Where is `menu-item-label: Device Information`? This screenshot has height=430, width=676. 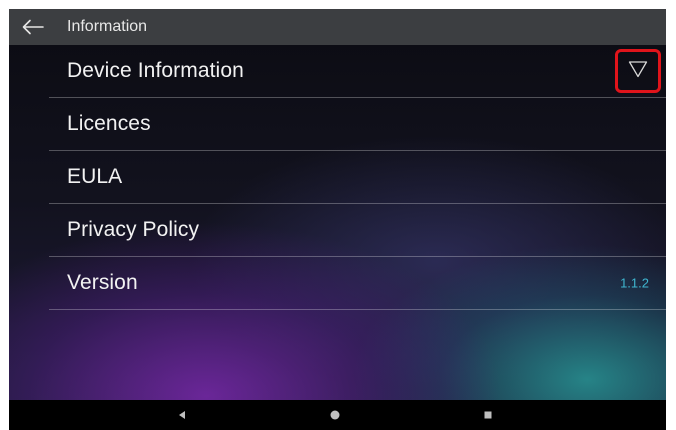 menu-item-label: Device Information is located at coordinates (155, 70).